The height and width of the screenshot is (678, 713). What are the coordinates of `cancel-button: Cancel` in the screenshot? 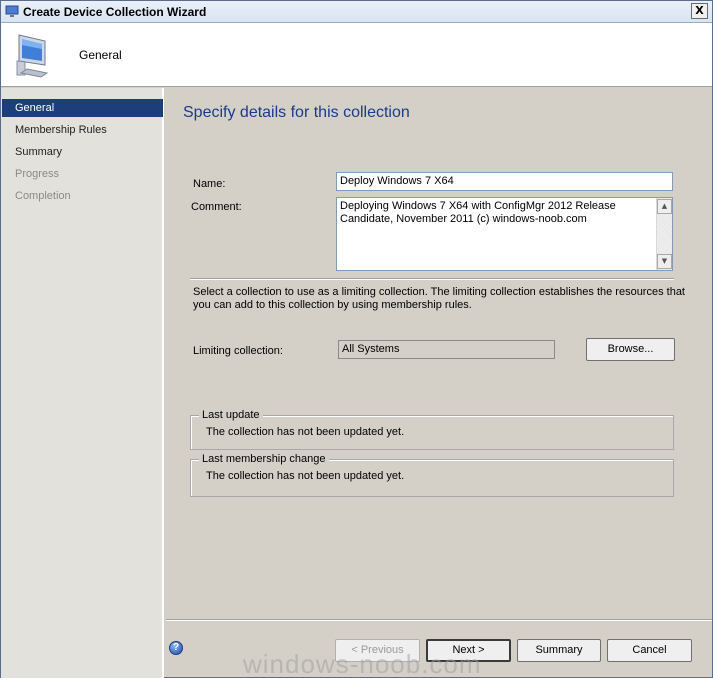 It's located at (649, 650).